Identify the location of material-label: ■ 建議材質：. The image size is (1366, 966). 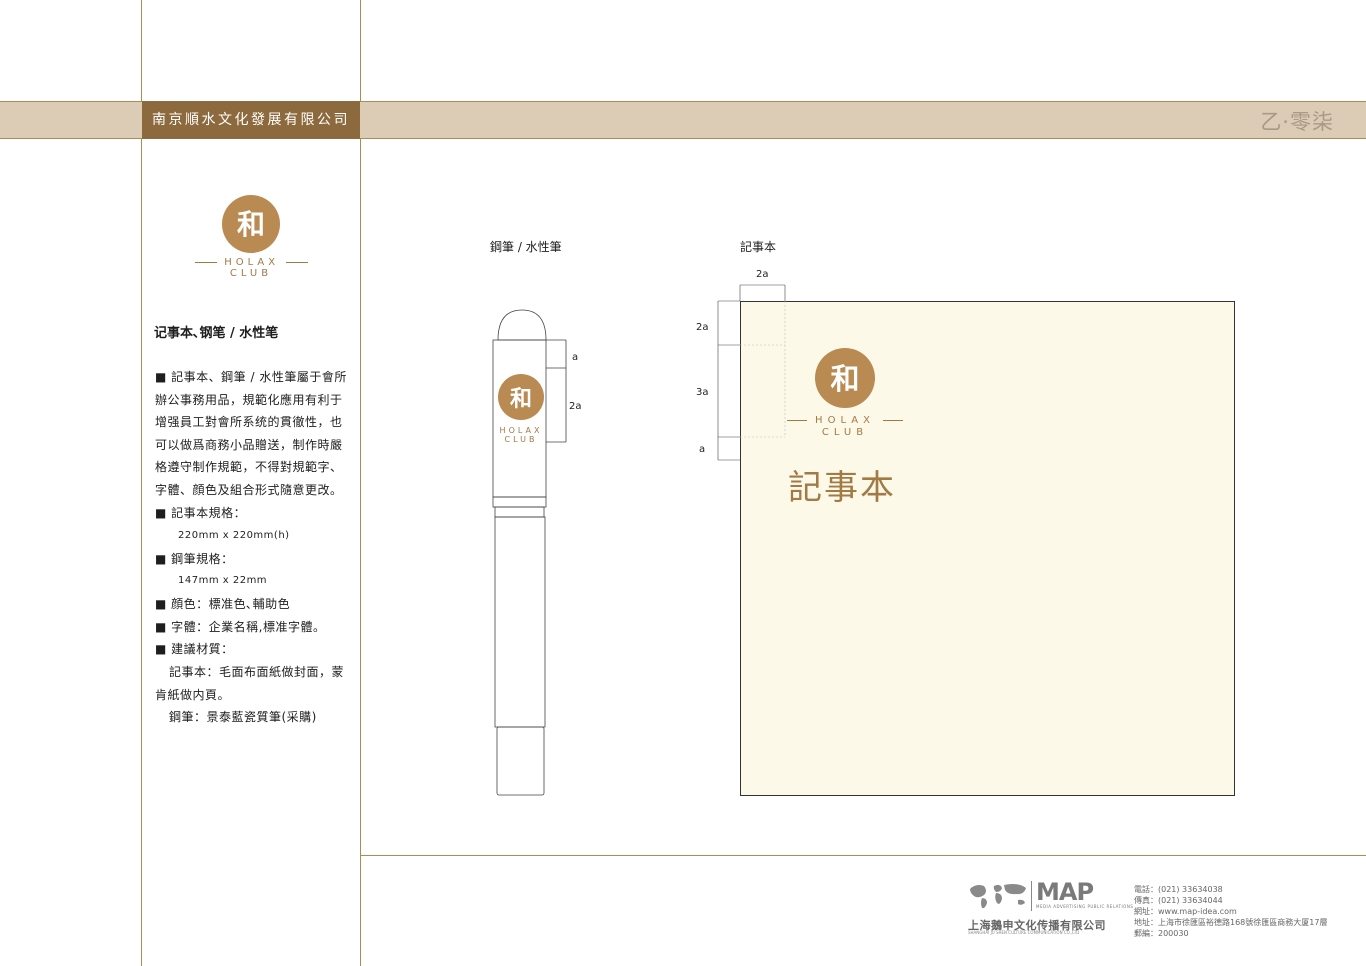
(194, 649).